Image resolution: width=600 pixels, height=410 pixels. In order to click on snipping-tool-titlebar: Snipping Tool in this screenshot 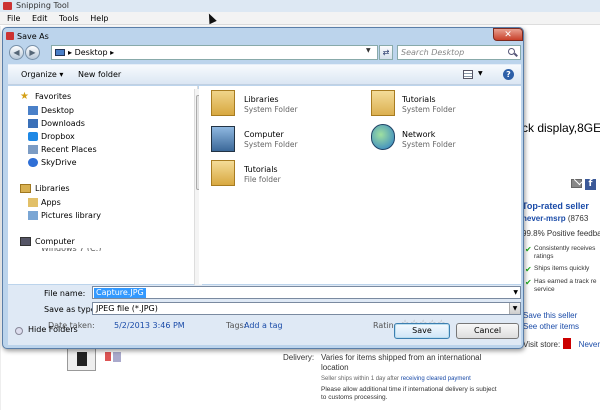, I will do `click(300, 6)`.